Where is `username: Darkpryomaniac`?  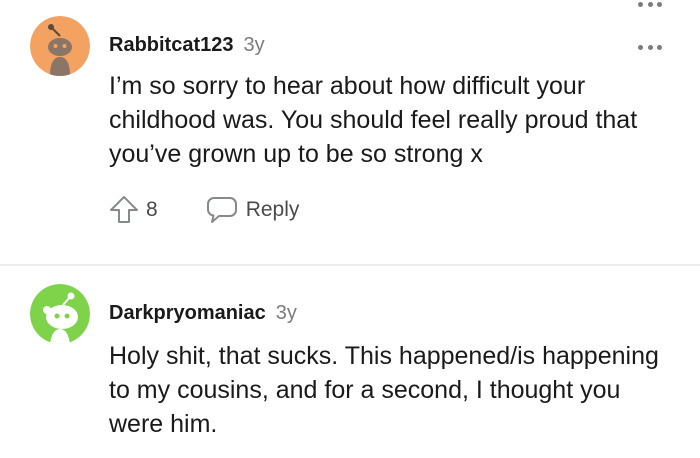
username: Darkpryomaniac is located at coordinates (187, 313).